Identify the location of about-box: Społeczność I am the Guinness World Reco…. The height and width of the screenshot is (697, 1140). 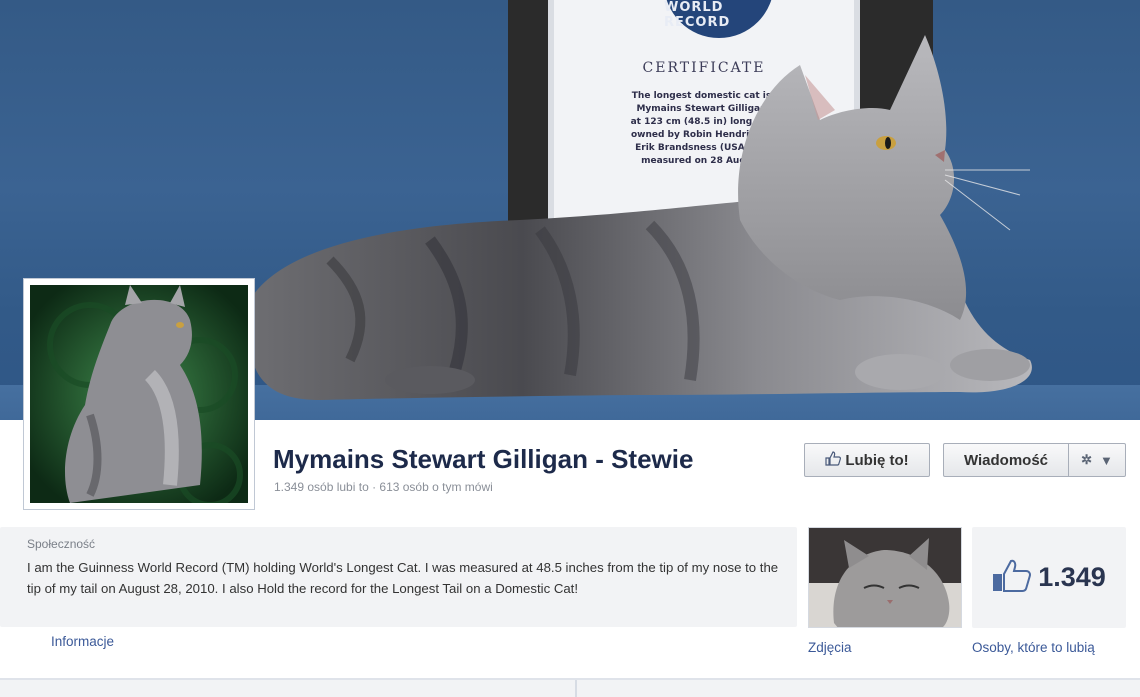
(398, 577).